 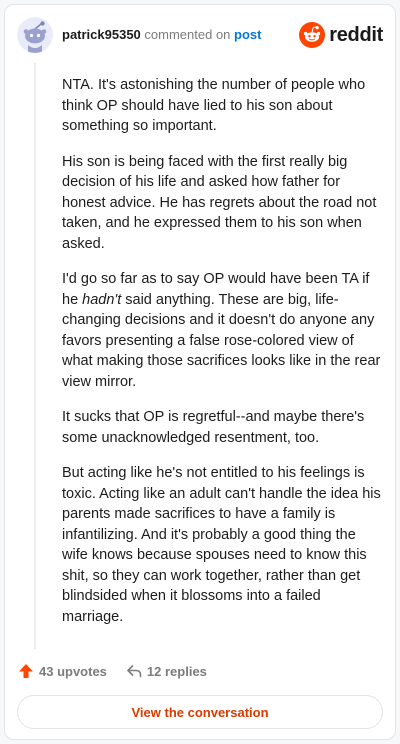 What do you see at coordinates (112, 671) in the screenshot?
I see `comment-actions: 43 upvotes 12 replies` at bounding box center [112, 671].